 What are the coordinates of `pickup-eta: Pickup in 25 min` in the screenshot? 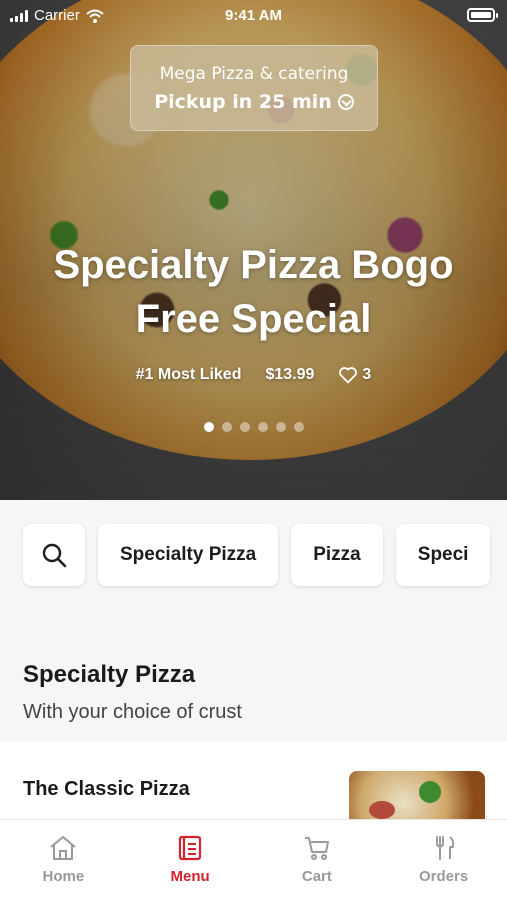 It's located at (243, 102).